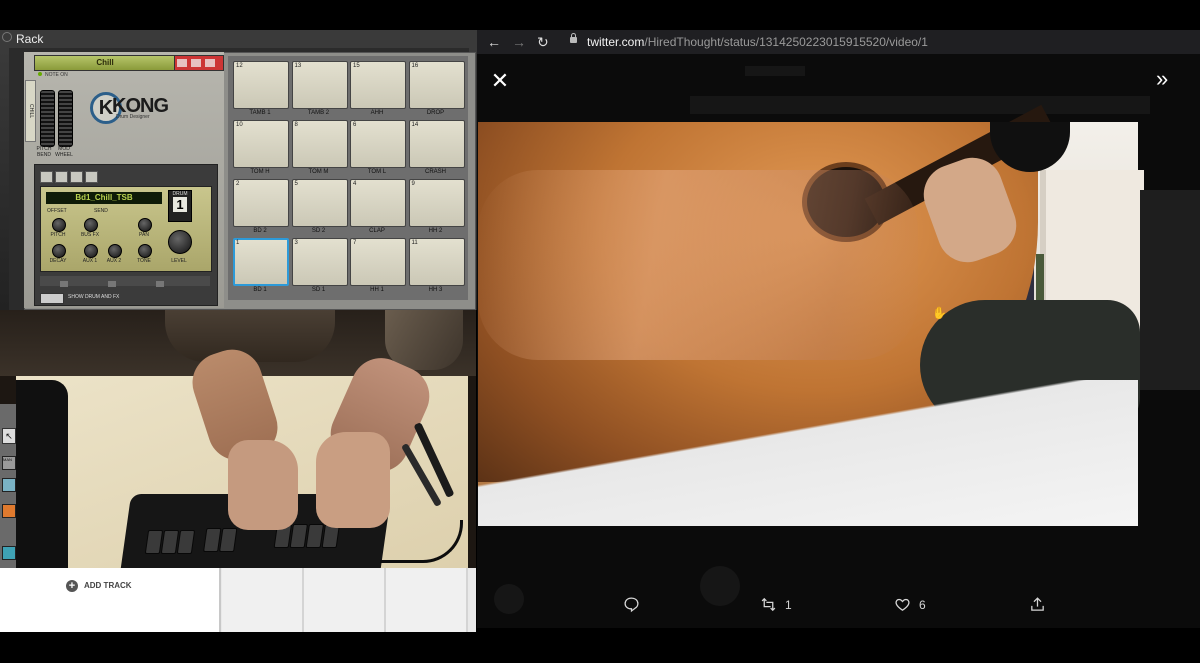 The image size is (1200, 663). I want to click on pad-label: TOM H, so click(260, 172).